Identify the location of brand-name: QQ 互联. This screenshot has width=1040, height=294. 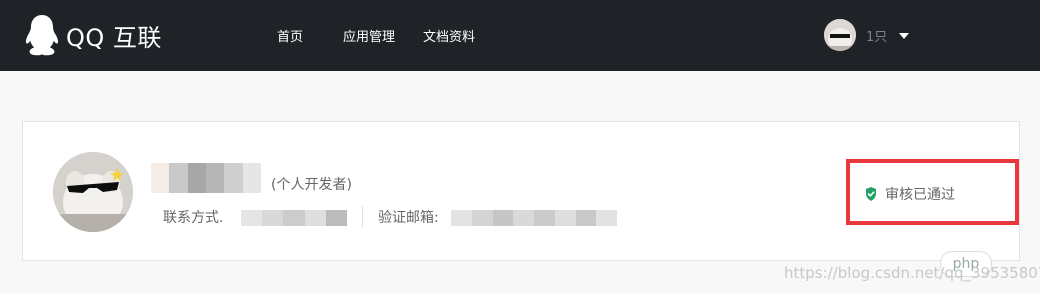
(114, 37).